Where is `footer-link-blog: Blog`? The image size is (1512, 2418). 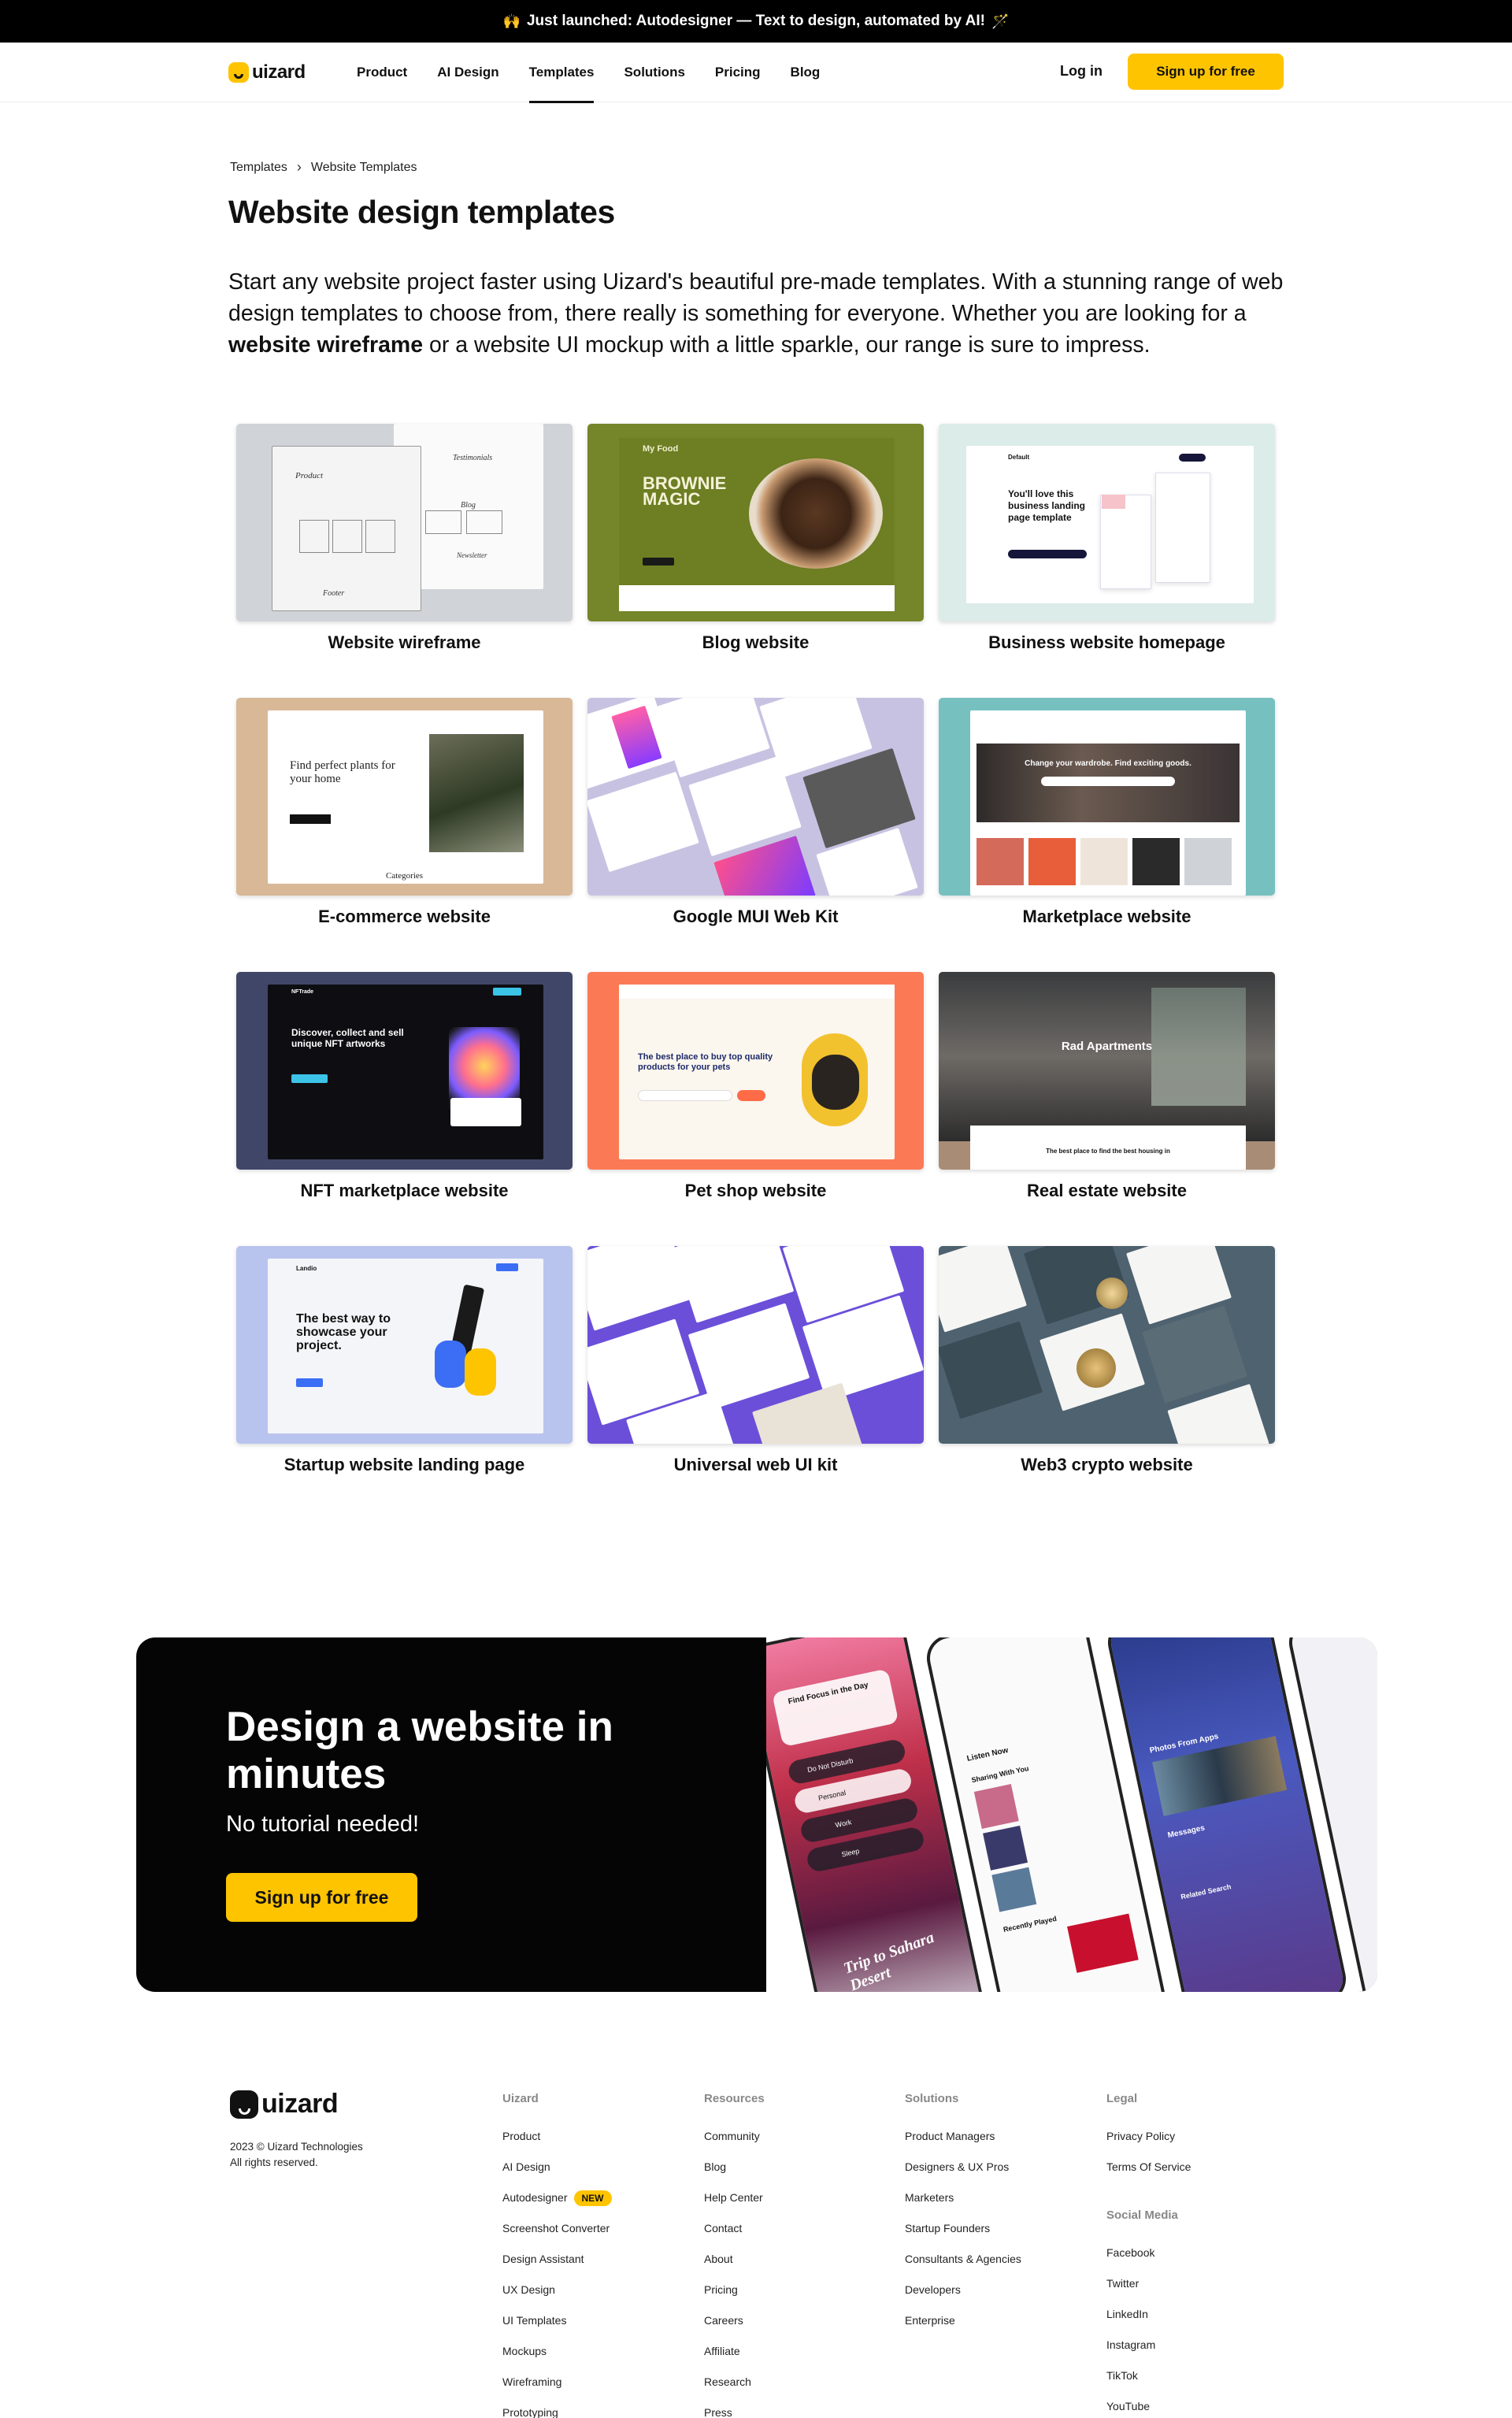
footer-link-blog: Blog is located at coordinates (734, 2175).